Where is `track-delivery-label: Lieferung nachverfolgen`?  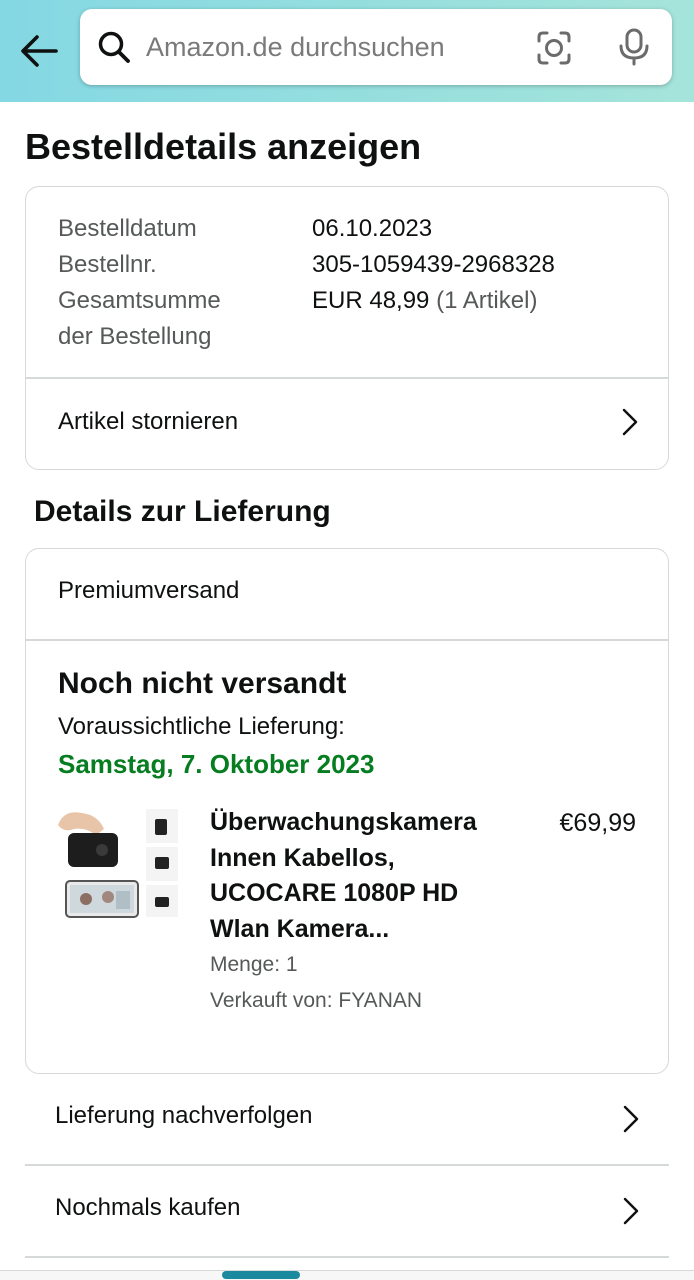
track-delivery-label: Lieferung nachverfolgen is located at coordinates (184, 1115).